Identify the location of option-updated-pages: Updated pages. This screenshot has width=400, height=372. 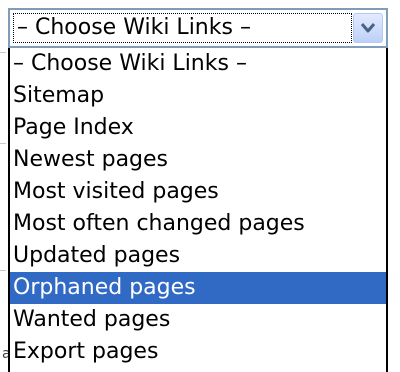
(198, 256).